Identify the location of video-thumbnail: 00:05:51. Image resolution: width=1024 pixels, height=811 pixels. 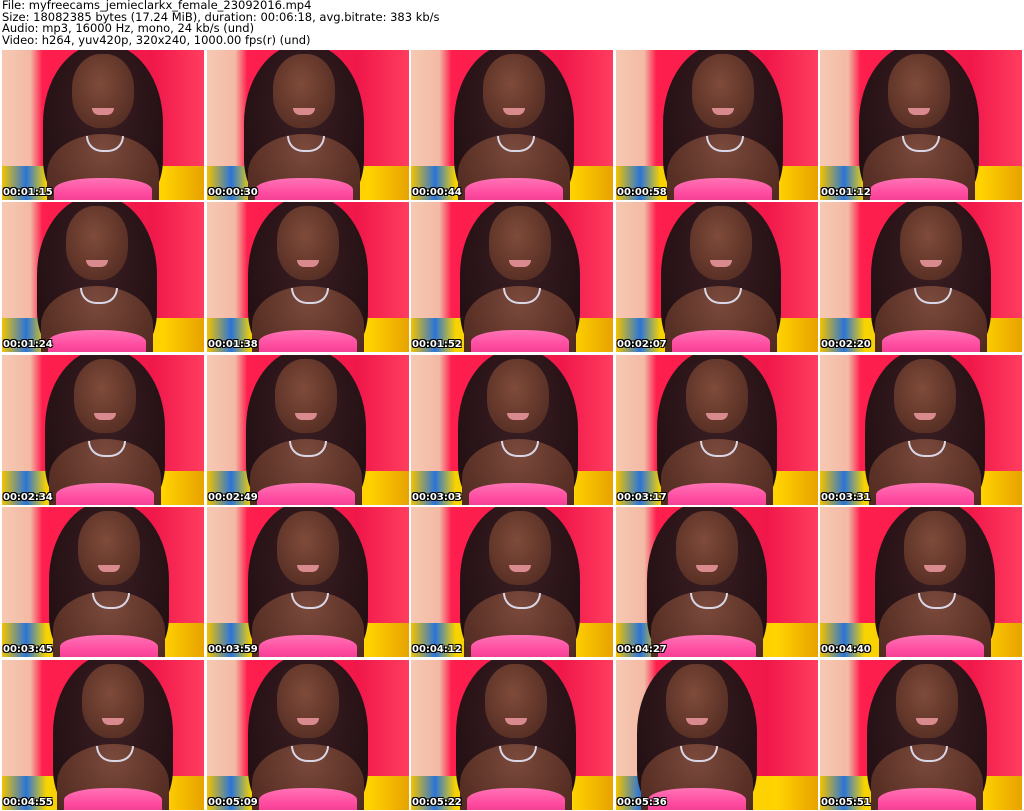
(921, 735).